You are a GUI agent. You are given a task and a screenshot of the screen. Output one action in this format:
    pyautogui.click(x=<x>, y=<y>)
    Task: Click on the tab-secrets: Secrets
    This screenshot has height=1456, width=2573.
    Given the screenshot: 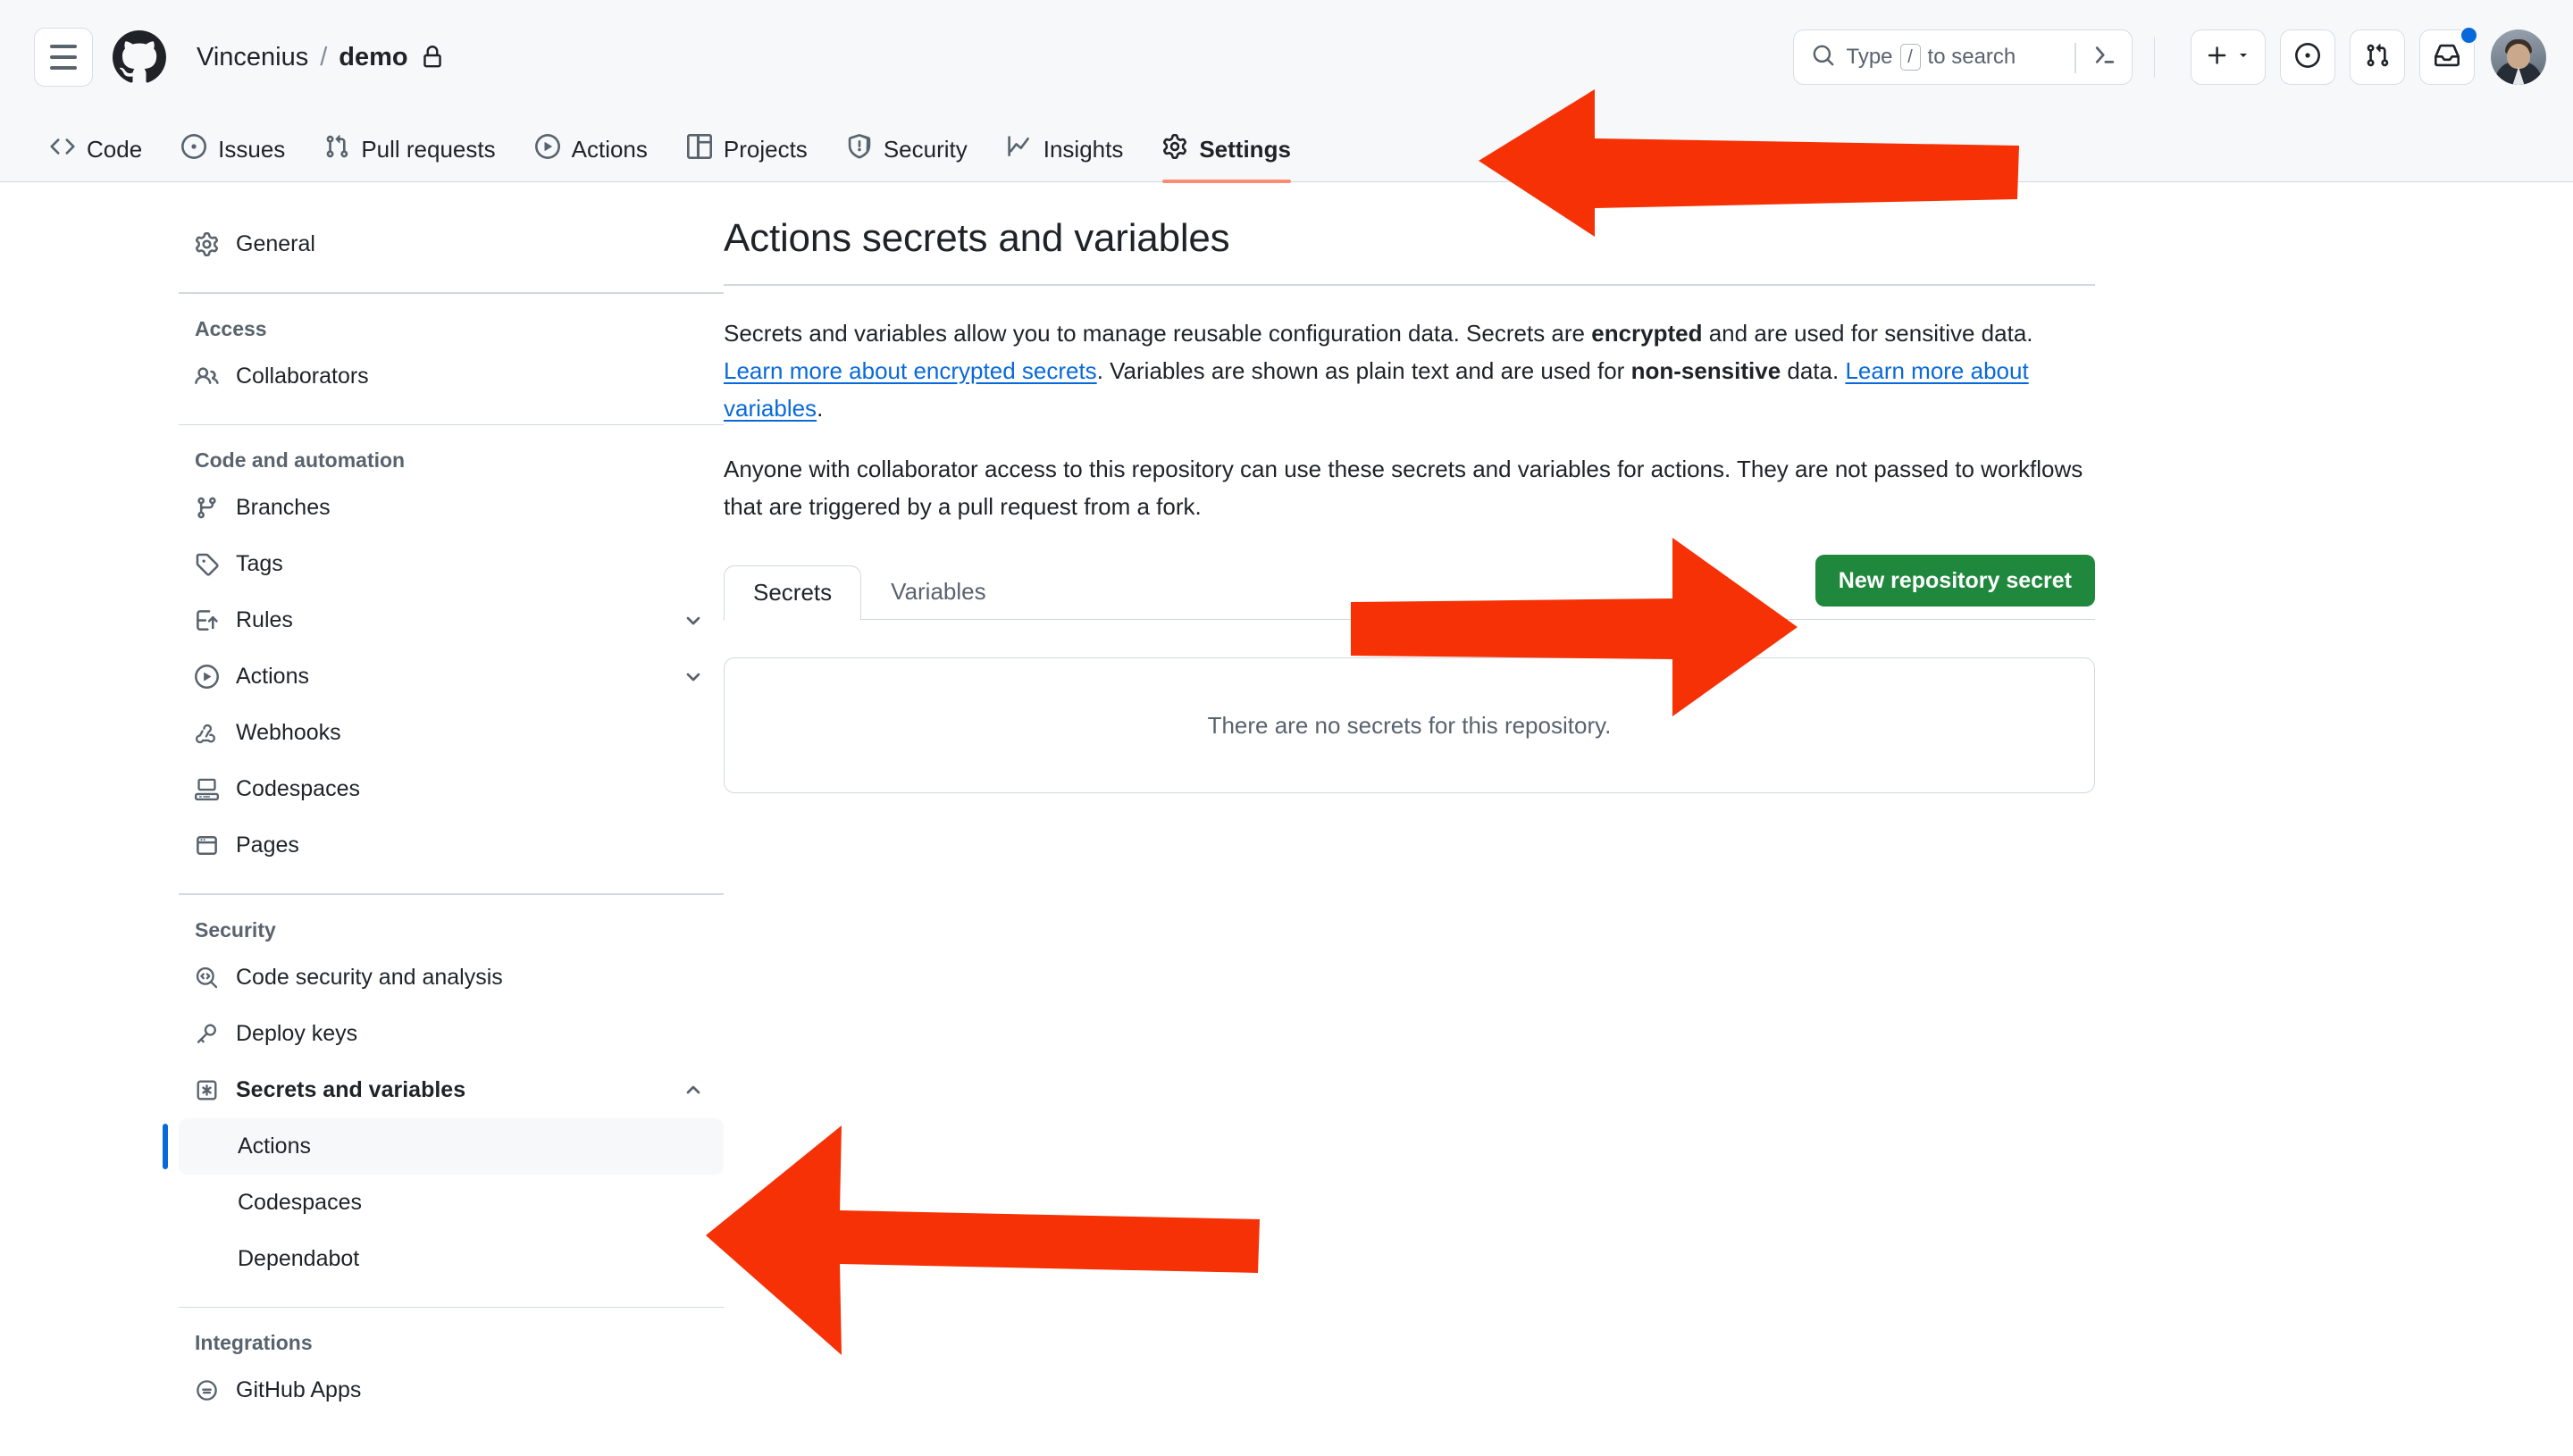 What is the action you would take?
    pyautogui.click(x=793, y=593)
    